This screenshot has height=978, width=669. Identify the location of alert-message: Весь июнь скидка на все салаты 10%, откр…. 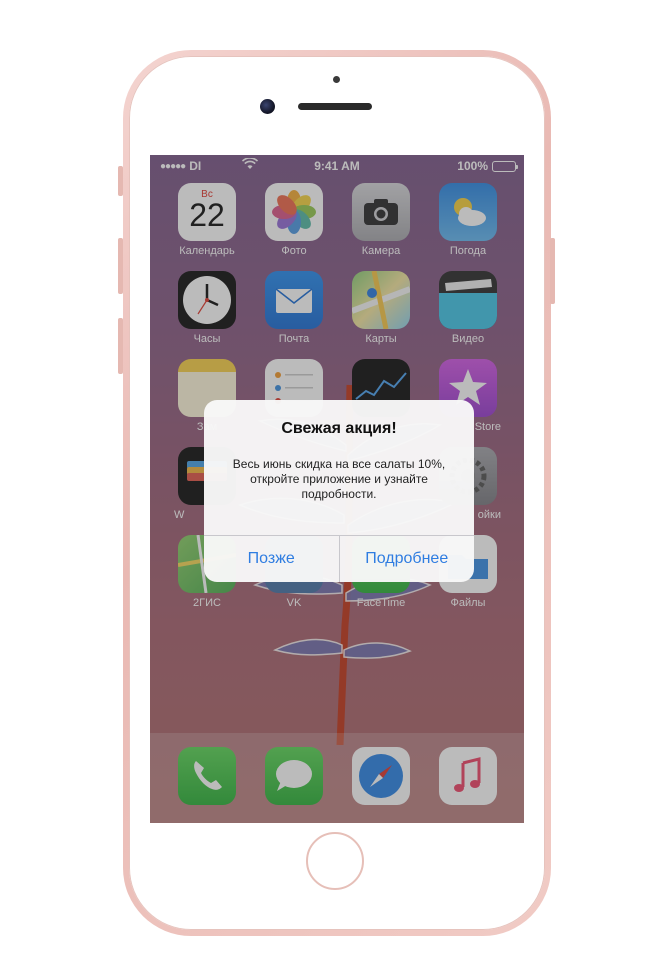
(339, 479).